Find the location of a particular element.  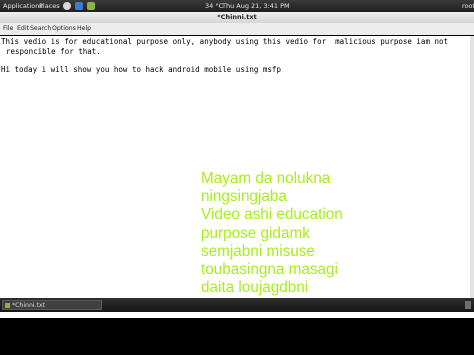

caption-line: Mayam da nolukna is located at coordinates (266, 178).